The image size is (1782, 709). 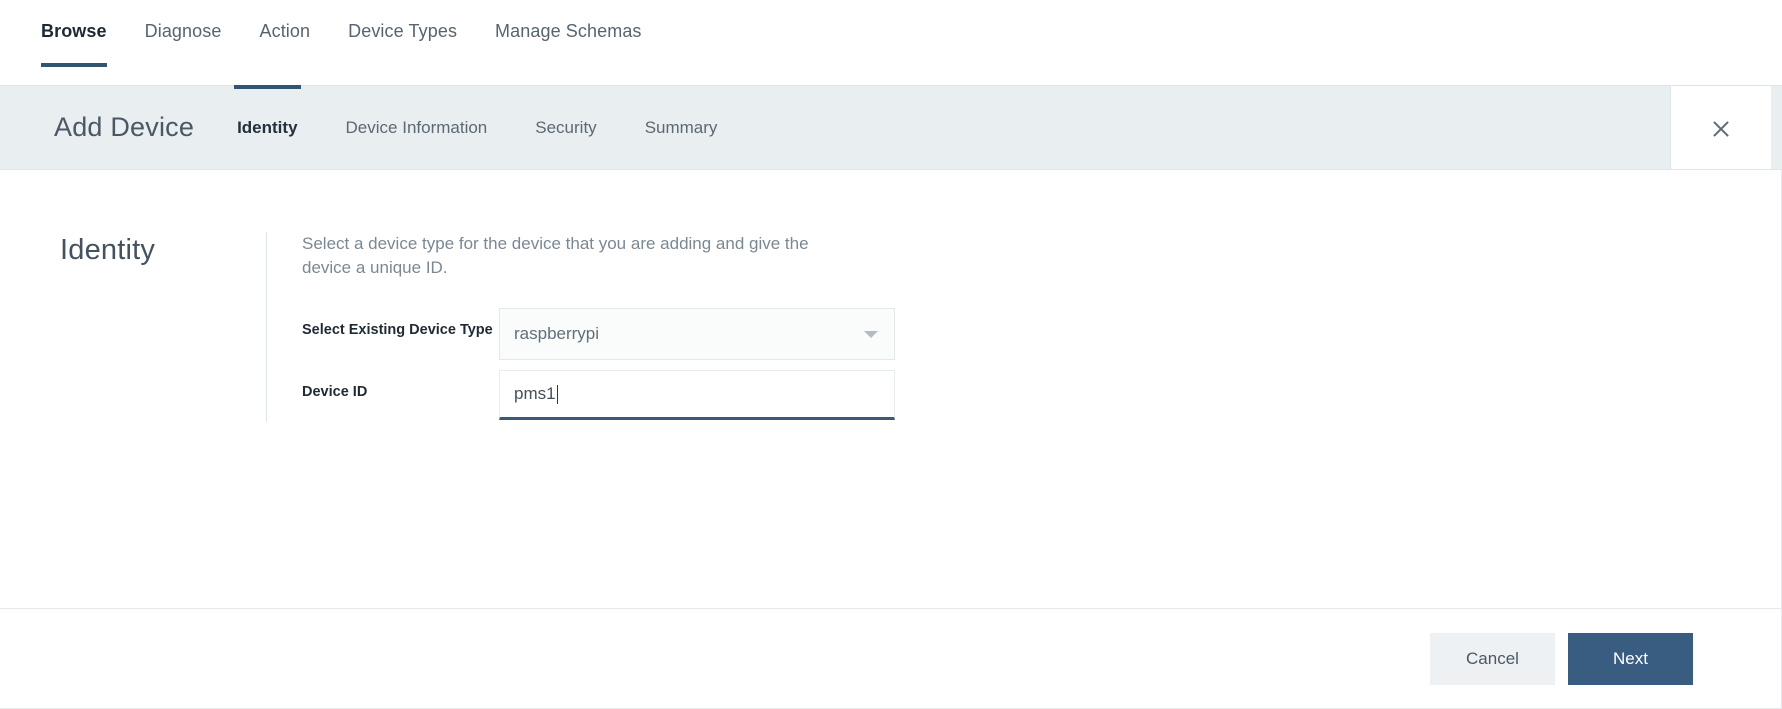 I want to click on field-row-device-id: Device ID pms1, so click(x=1041, y=395).